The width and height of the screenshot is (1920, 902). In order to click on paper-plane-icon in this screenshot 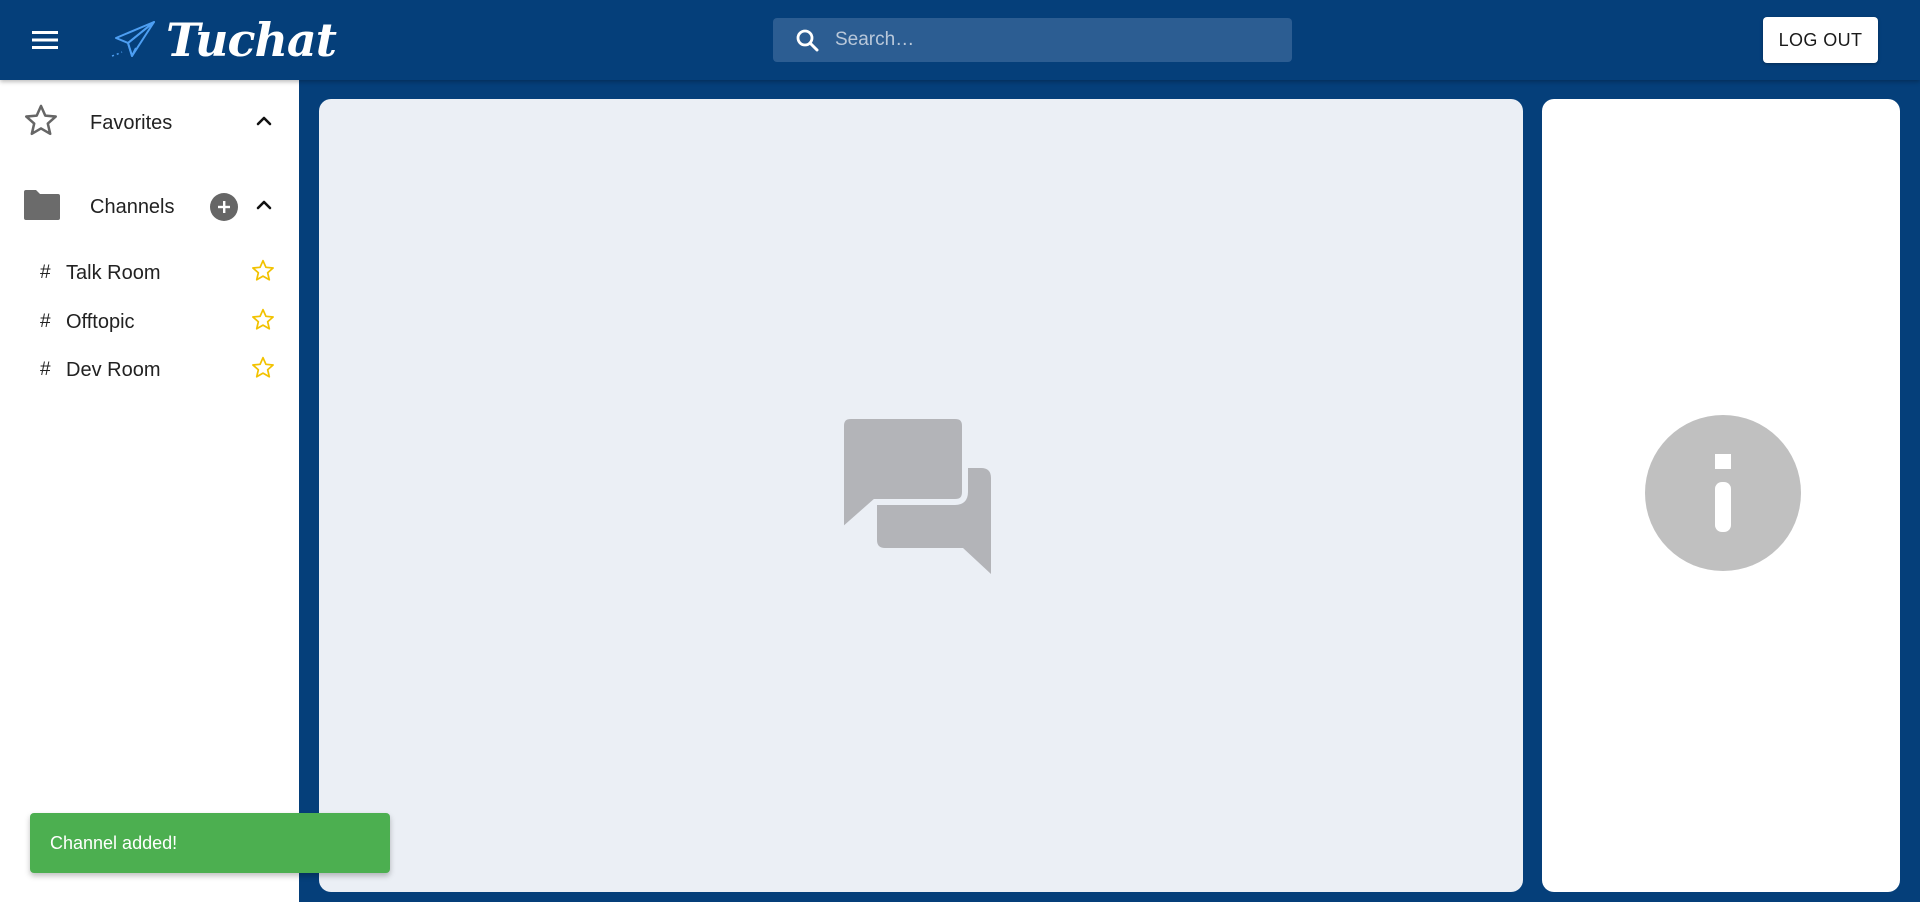, I will do `click(133, 39)`.